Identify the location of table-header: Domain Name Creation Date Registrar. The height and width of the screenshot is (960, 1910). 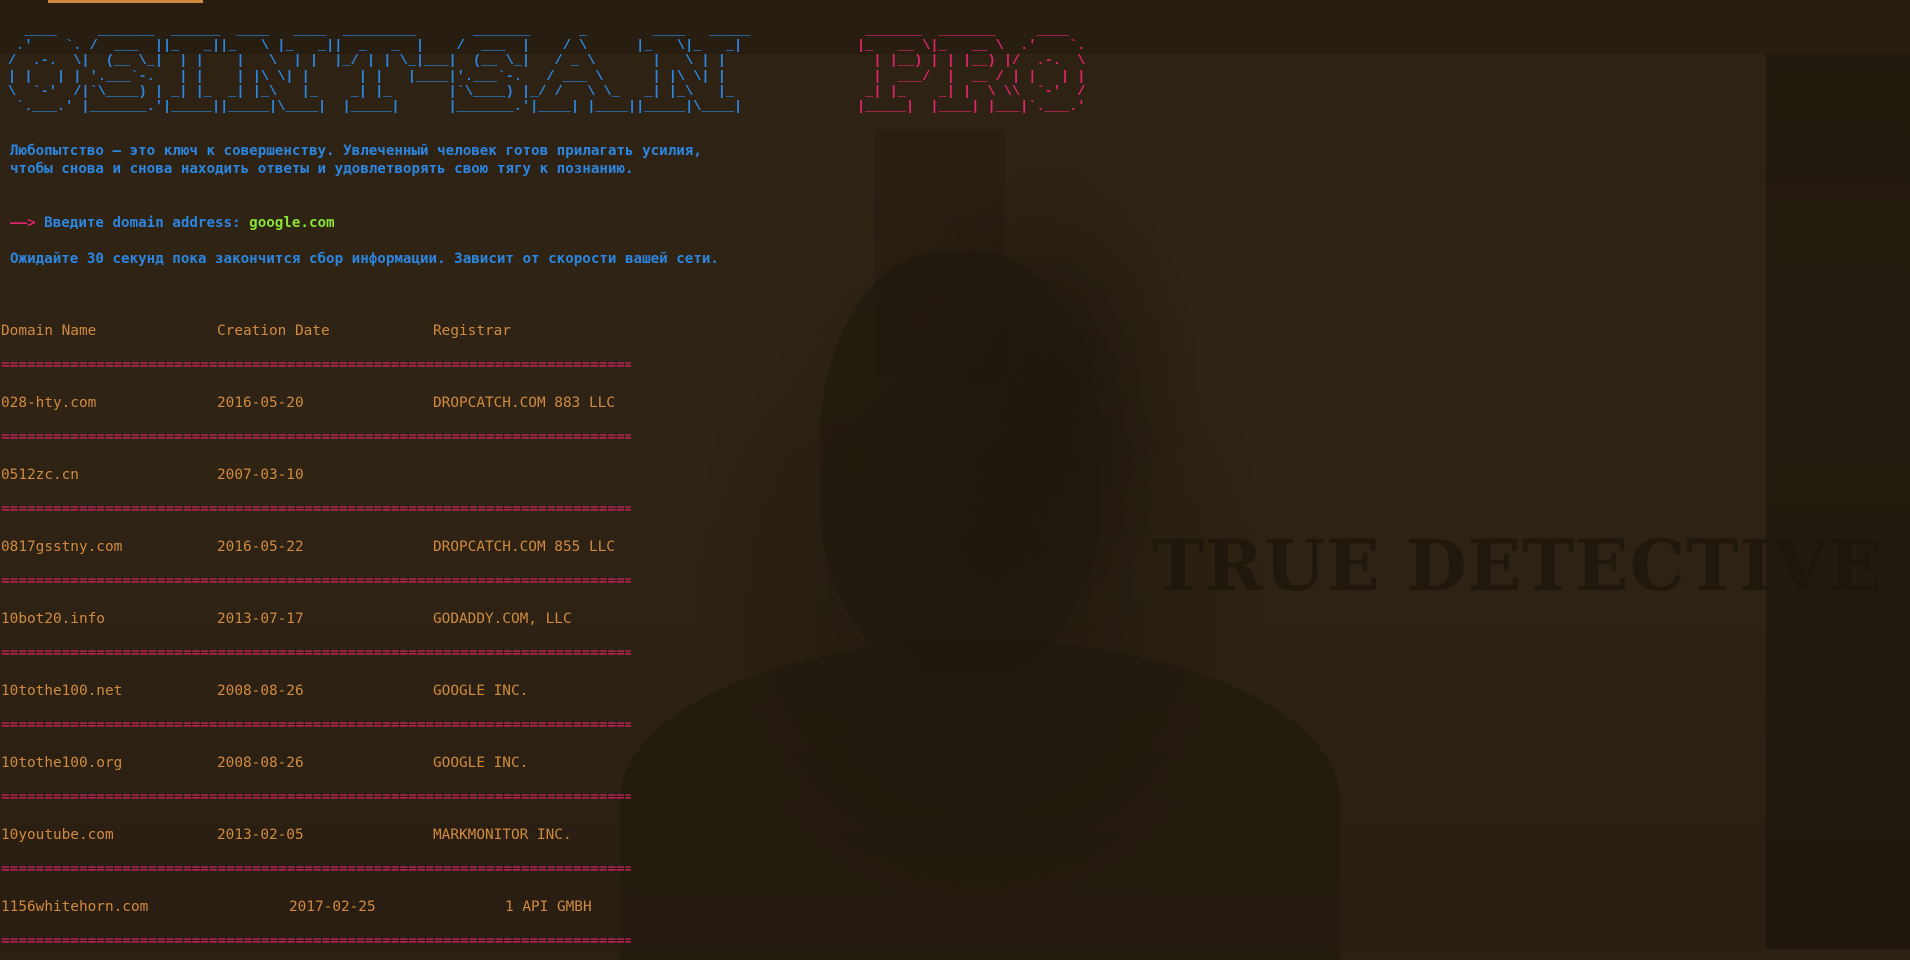
(256, 332).